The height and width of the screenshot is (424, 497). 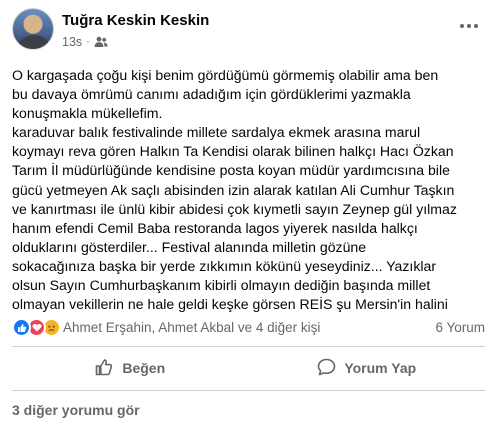 I want to click on action-bar: Beğen Yorum Yap, so click(x=248, y=368).